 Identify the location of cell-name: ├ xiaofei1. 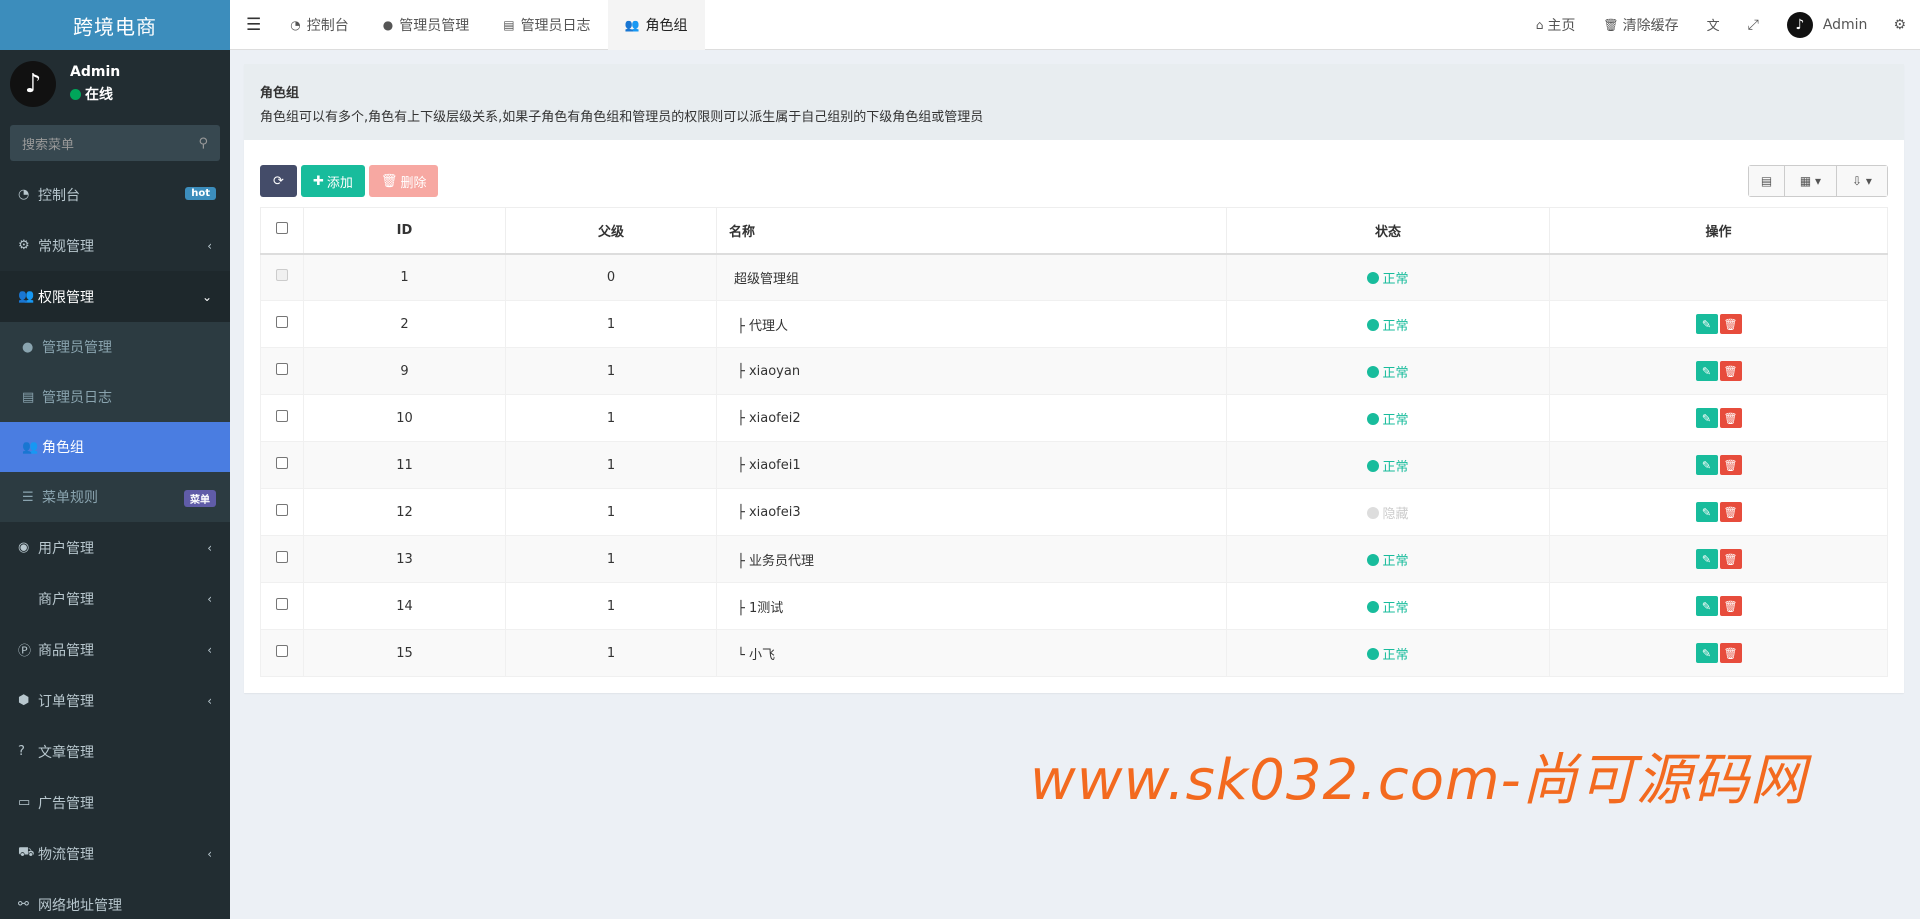
(971, 465).